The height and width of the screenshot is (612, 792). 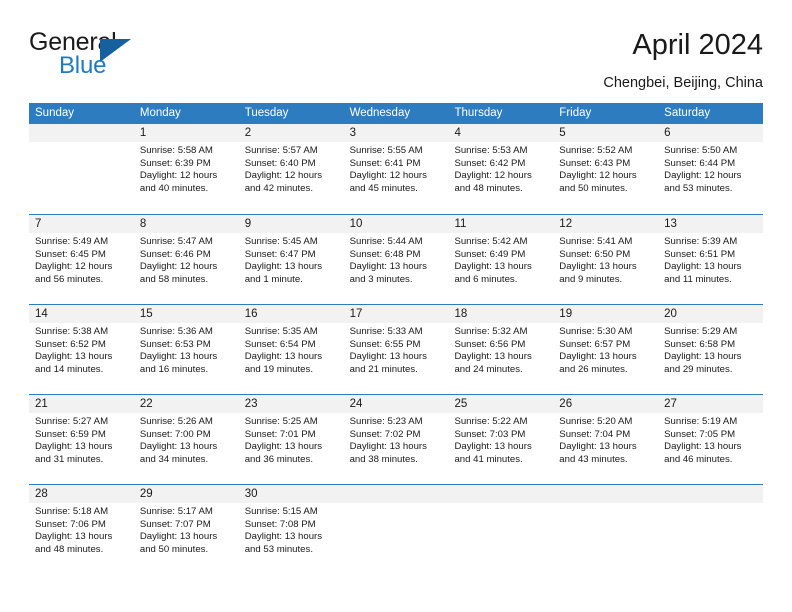 What do you see at coordinates (69, 549) in the screenshot?
I see `daylight-text-line2: and 48 minutes.` at bounding box center [69, 549].